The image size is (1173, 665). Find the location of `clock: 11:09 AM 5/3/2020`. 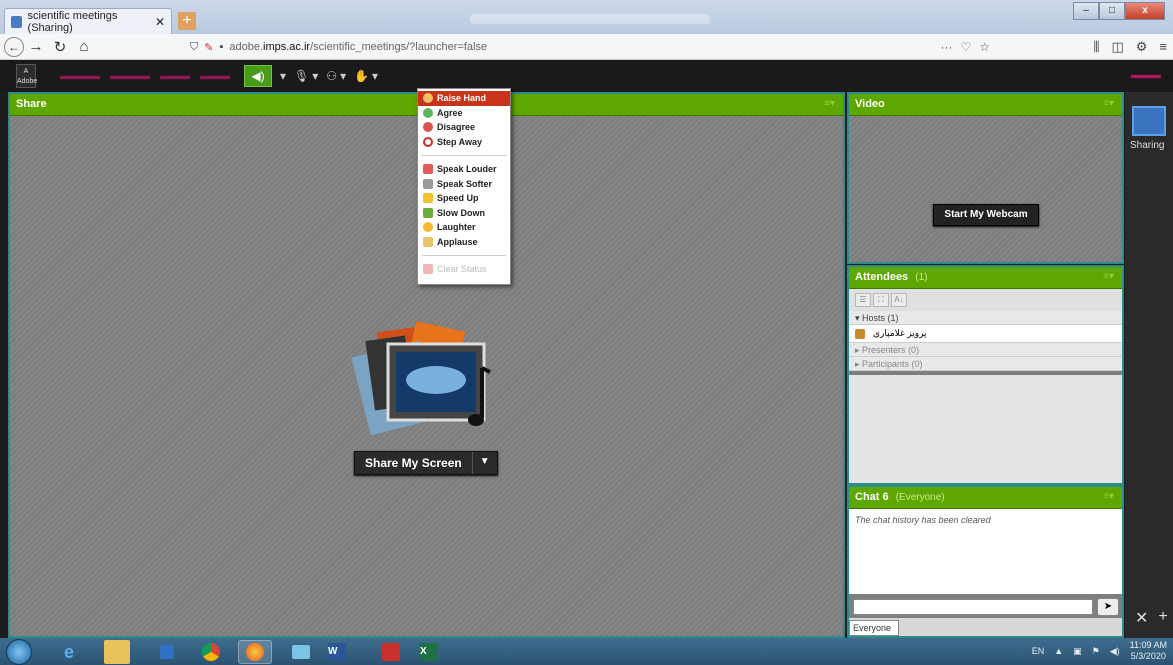

clock: 11:09 AM 5/3/2020 is located at coordinates (1148, 651).